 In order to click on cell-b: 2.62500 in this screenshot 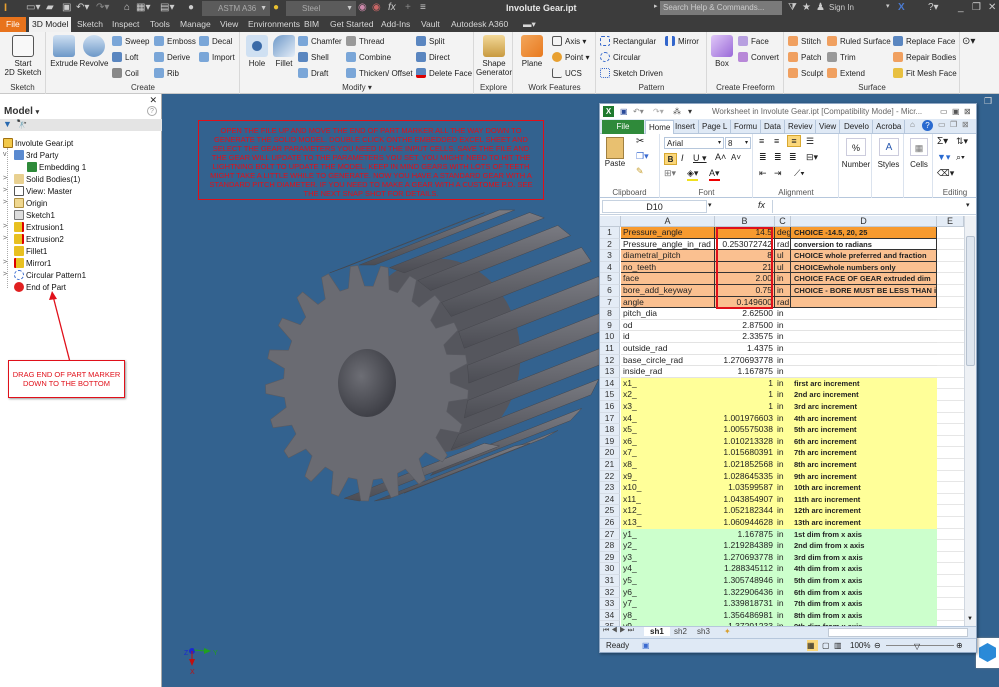, I will do `click(745, 314)`.